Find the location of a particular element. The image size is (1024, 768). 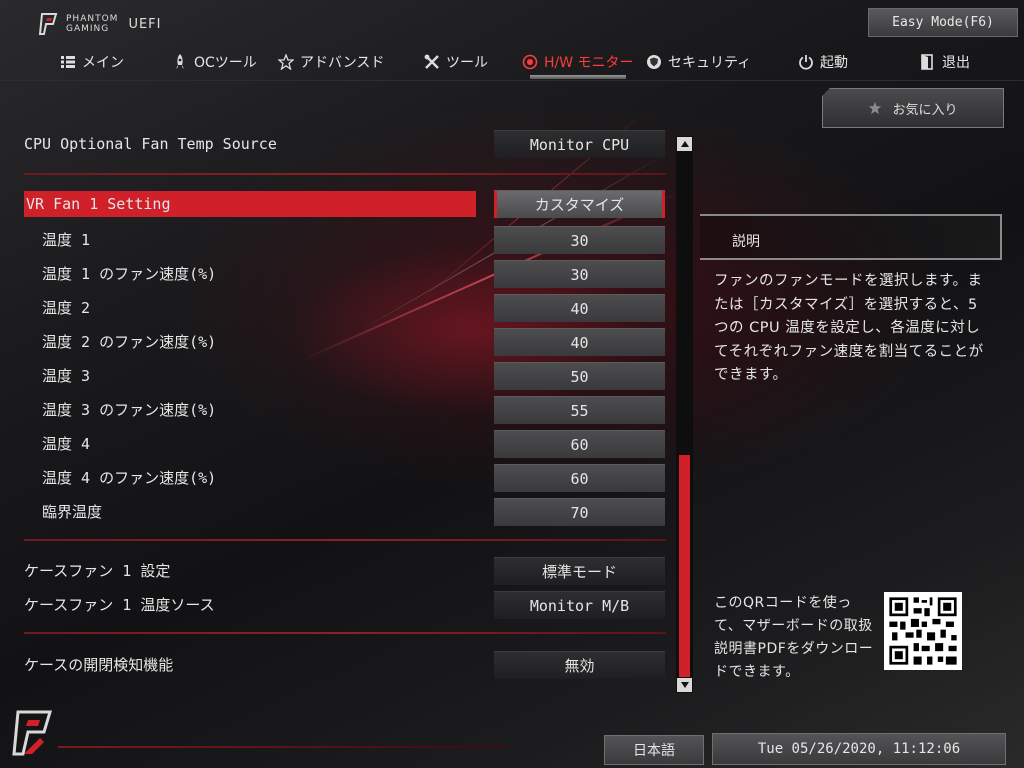

rocket-icon is located at coordinates (180, 62).